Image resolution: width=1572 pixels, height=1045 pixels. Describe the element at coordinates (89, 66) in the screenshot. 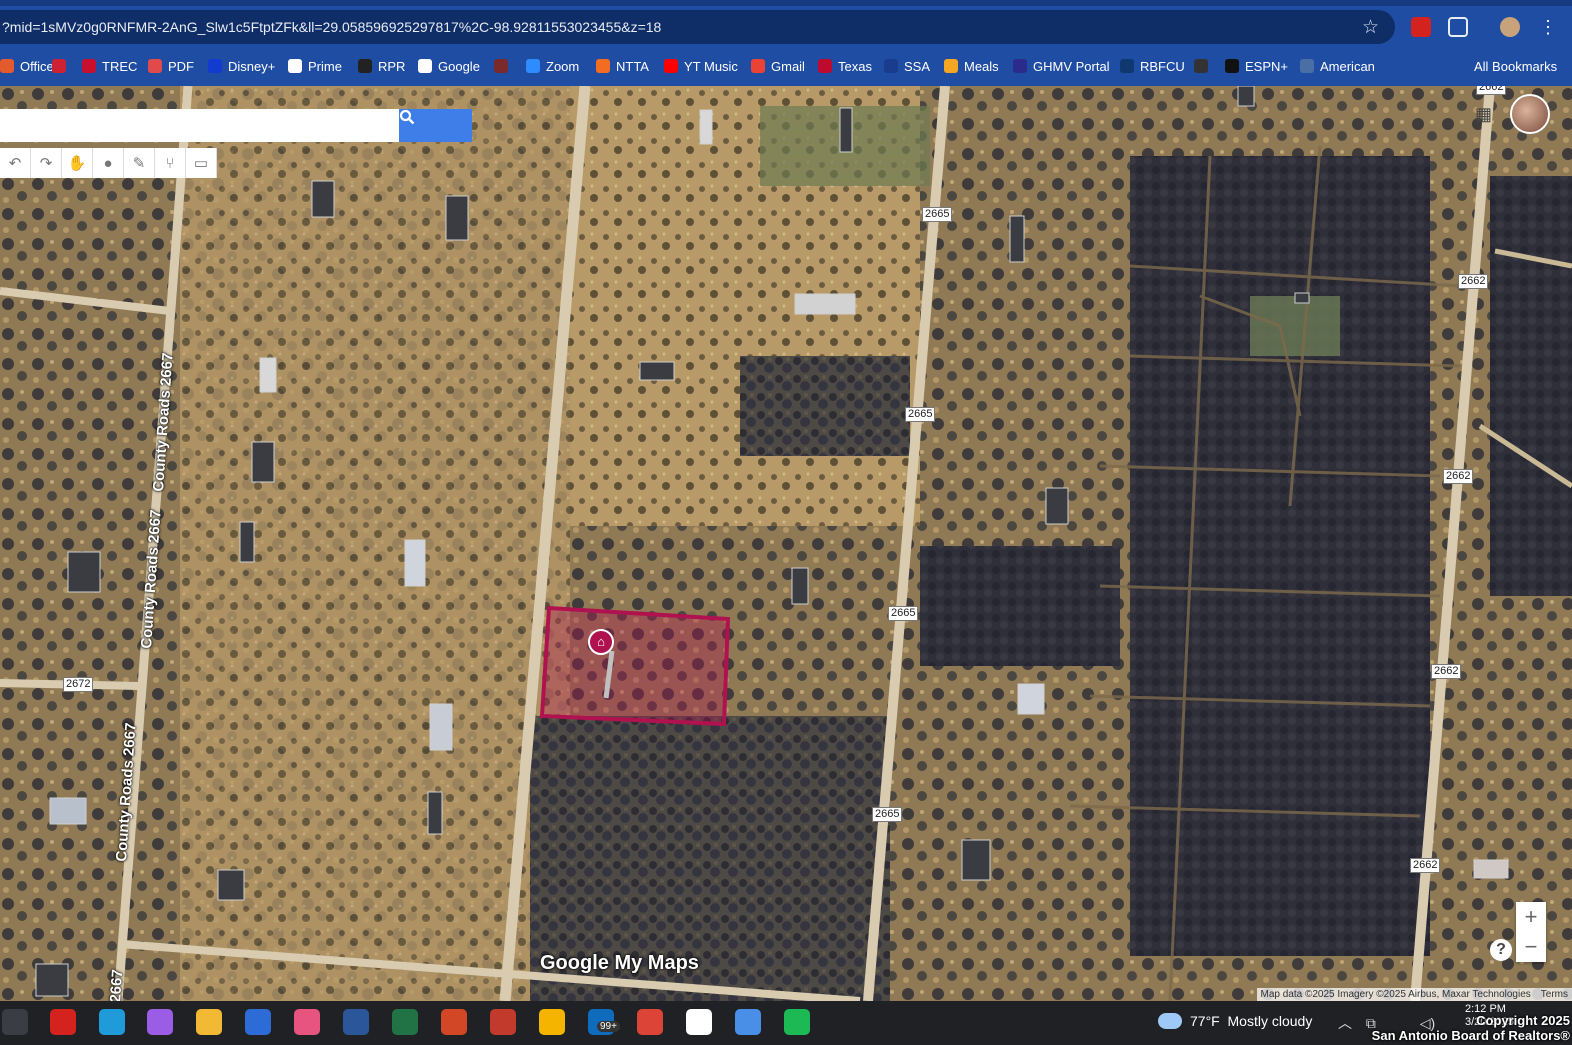

I see `trec-icon` at that location.